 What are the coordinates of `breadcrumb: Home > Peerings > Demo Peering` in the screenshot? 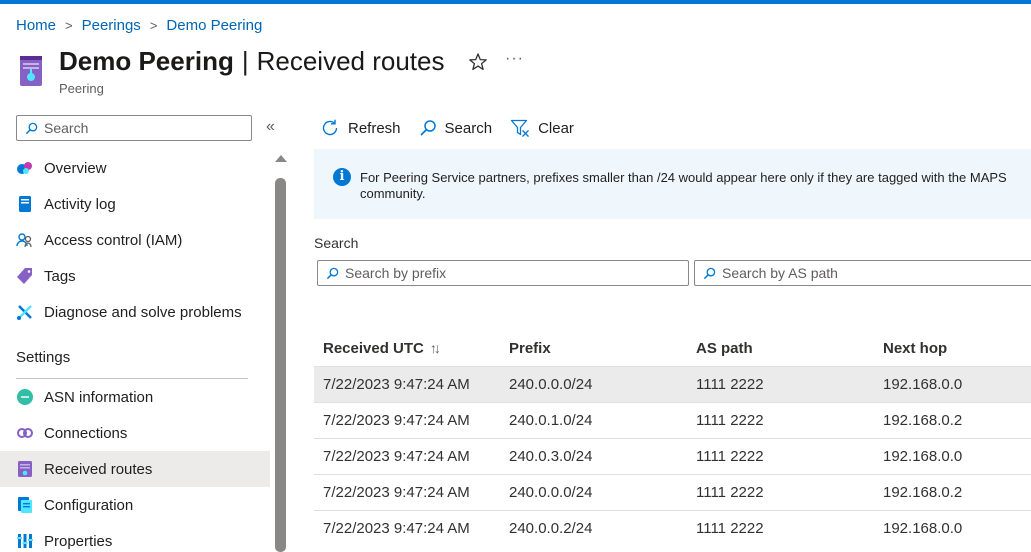 It's located at (139, 25).